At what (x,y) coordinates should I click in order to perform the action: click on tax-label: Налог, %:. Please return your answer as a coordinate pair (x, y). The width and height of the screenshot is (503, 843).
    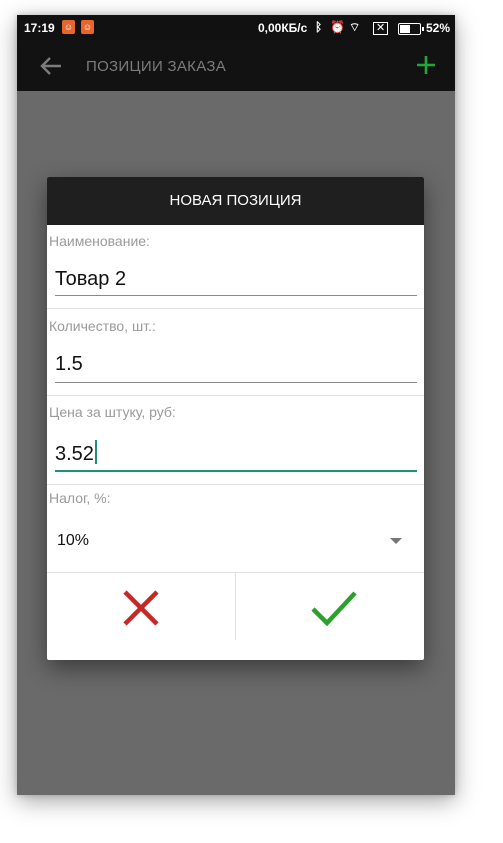
    Looking at the image, I should click on (80, 498).